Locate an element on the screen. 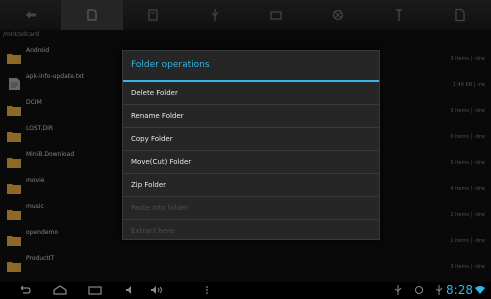 The height and width of the screenshot is (299, 491). volume-up-icon is located at coordinates (157, 290).